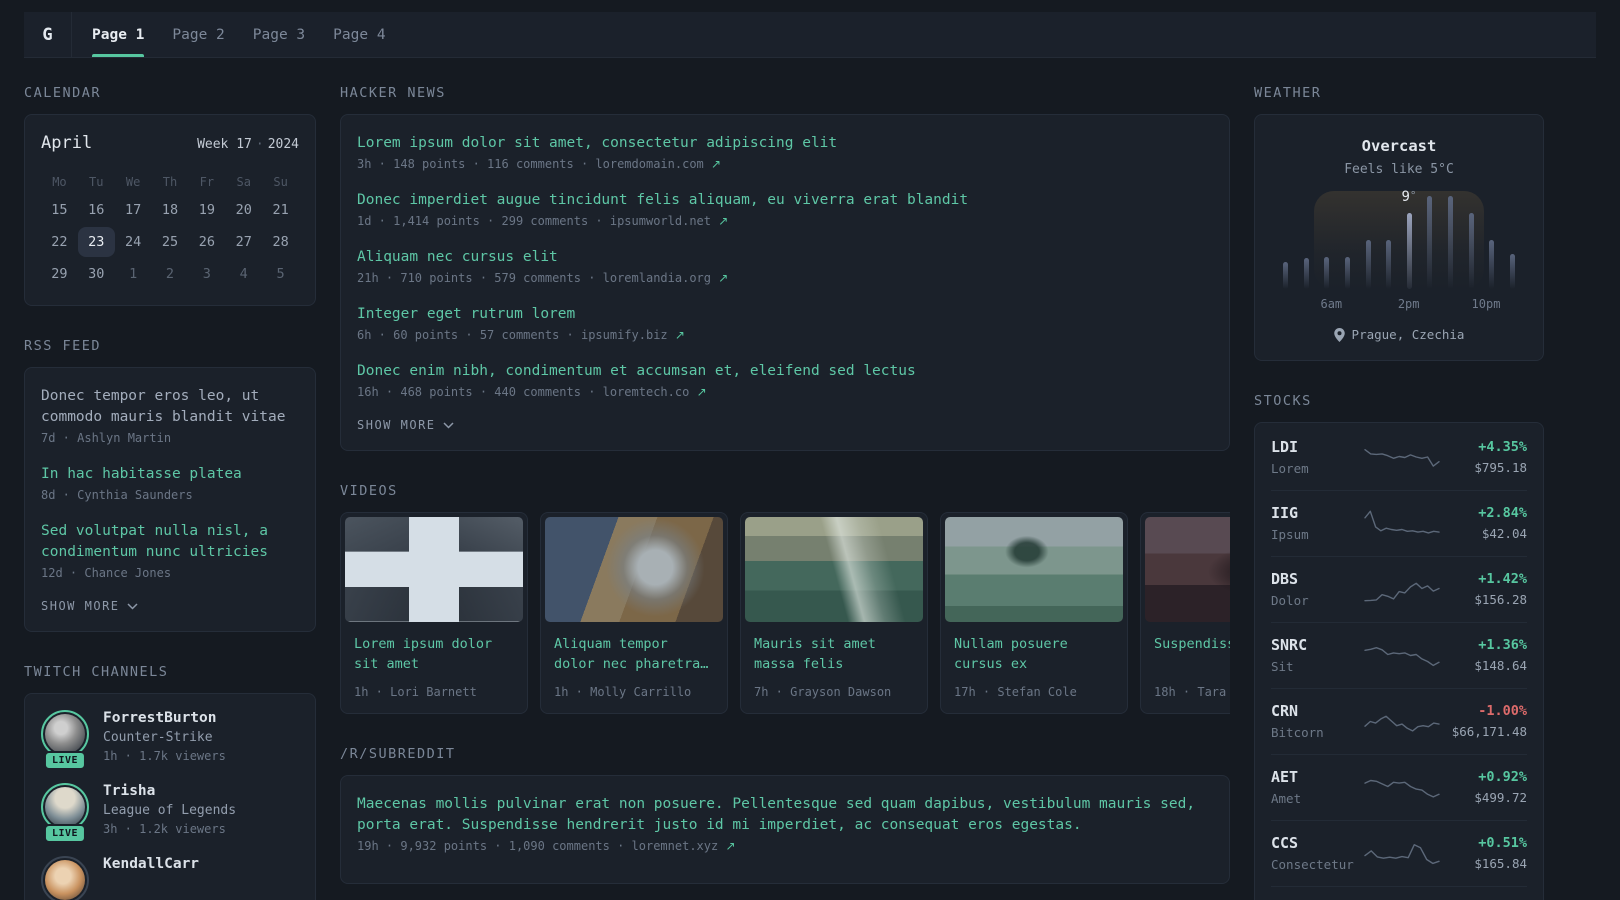 This screenshot has width=1620, height=900. What do you see at coordinates (170, 143) in the screenshot?
I see `calendar-header: April Week 17 · 2024` at bounding box center [170, 143].